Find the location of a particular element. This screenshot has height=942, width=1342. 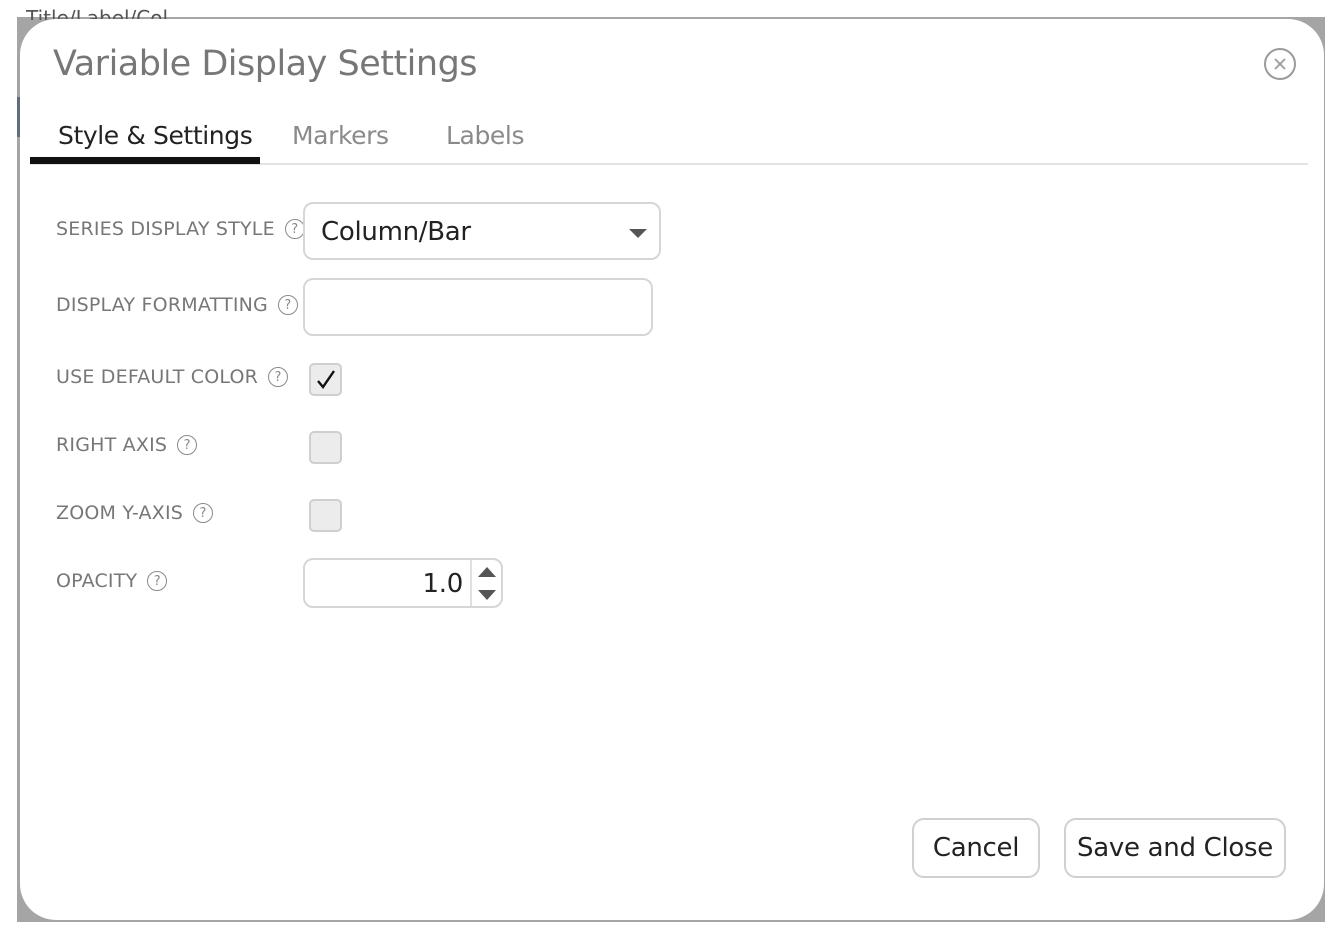

opacity-row: OPACITY ? is located at coordinates (112, 581).